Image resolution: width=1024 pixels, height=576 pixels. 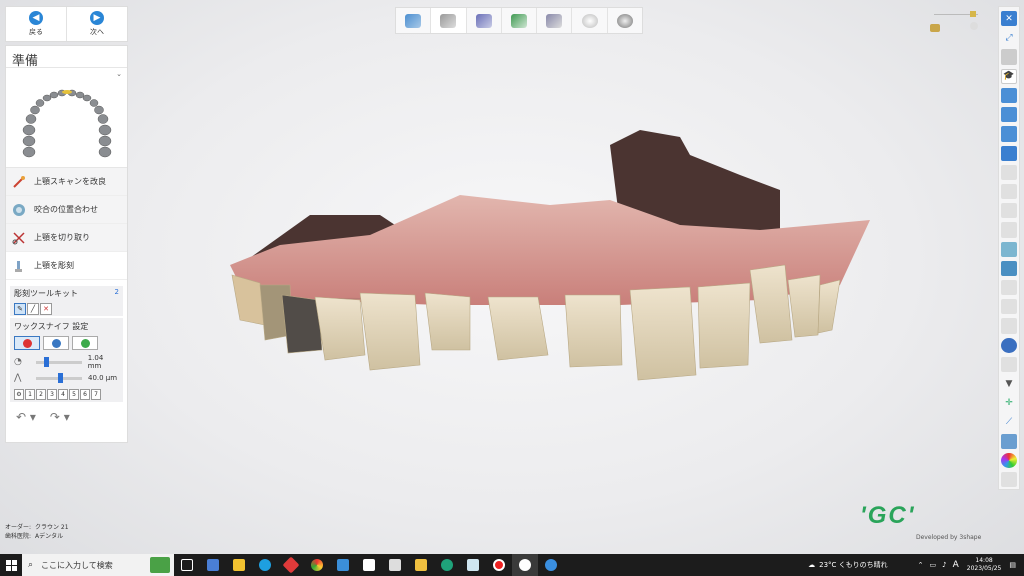 What do you see at coordinates (19, 266) in the screenshot?
I see `sculpt-icon` at bounding box center [19, 266].